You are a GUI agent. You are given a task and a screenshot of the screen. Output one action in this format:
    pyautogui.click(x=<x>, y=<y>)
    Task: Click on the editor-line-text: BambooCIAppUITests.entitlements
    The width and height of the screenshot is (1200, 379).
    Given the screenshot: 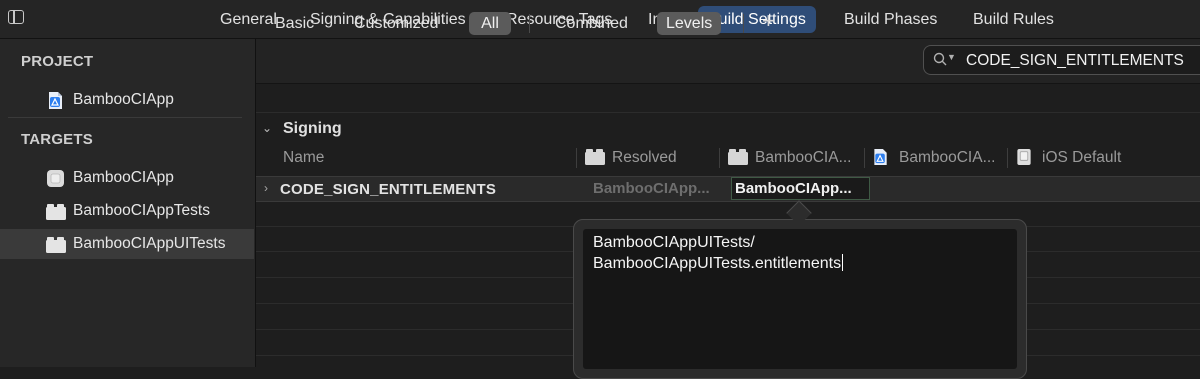 What is the action you would take?
    pyautogui.click(x=717, y=263)
    